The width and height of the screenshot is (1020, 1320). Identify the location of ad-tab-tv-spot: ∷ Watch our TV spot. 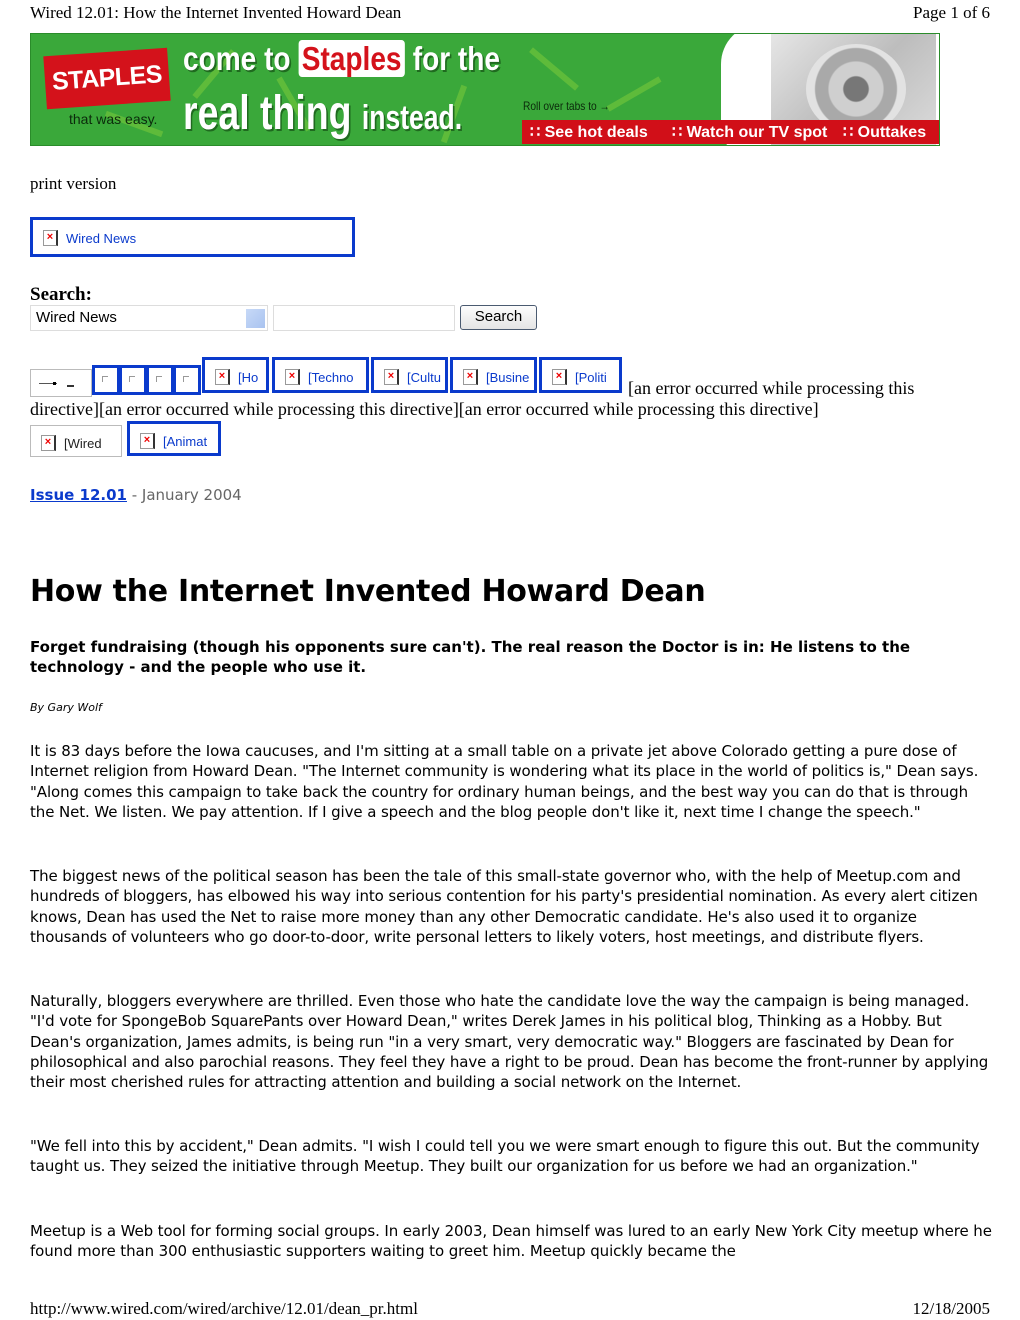
(753, 132).